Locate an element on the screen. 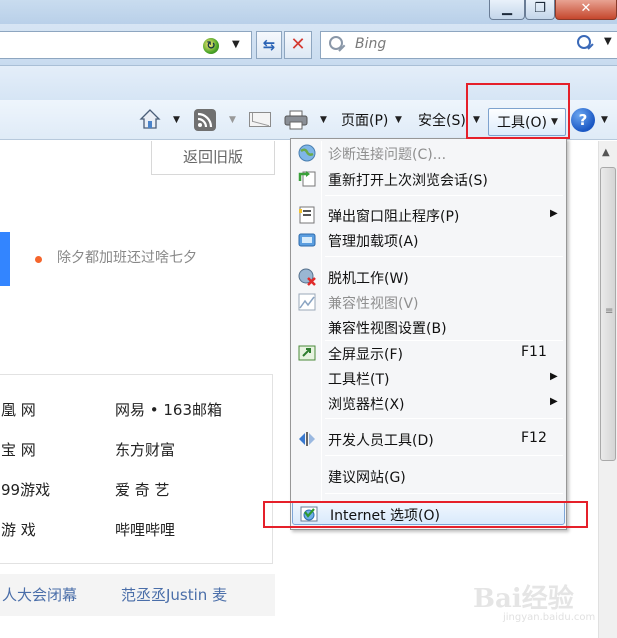 Image resolution: width=617 pixels, height=638 pixels. site-link: 游 戏 is located at coordinates (18, 529).